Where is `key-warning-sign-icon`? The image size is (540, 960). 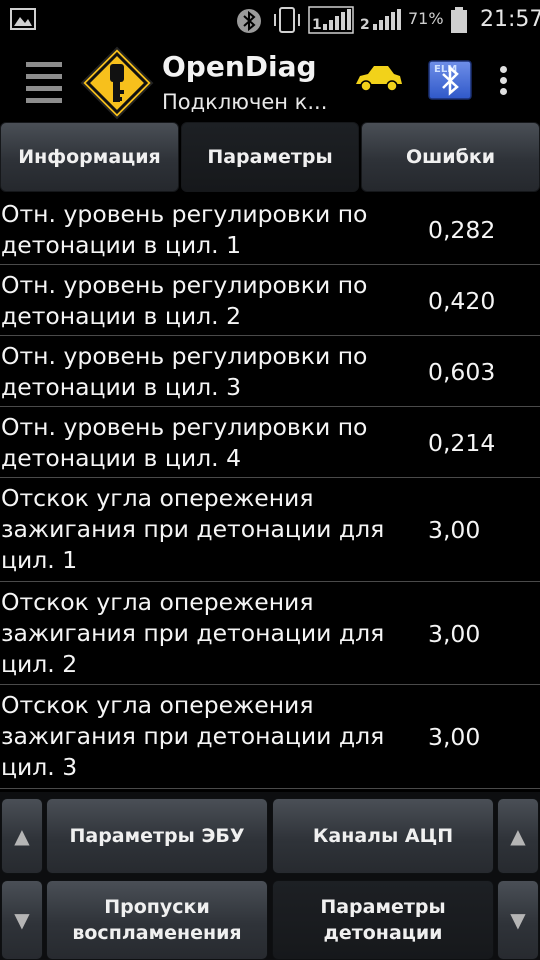
key-warning-sign-icon is located at coordinates (117, 85).